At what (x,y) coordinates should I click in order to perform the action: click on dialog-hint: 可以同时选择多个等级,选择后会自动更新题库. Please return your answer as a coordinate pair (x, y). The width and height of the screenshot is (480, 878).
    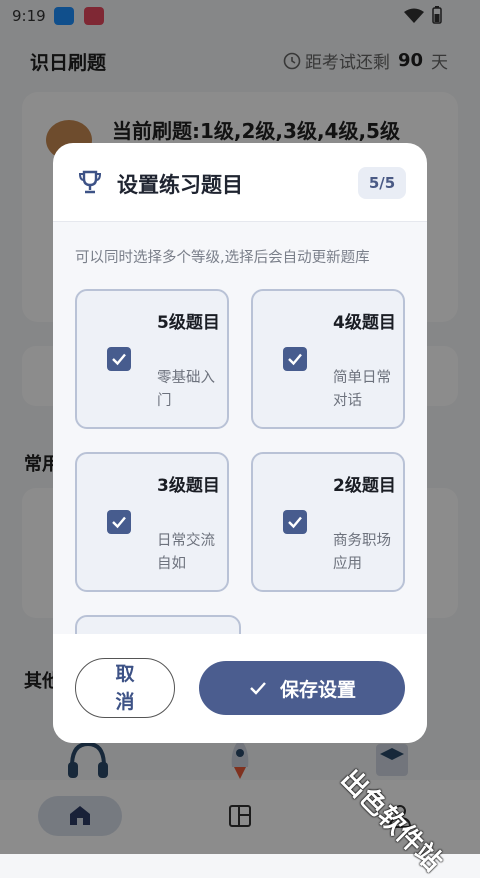
    Looking at the image, I should click on (222, 258).